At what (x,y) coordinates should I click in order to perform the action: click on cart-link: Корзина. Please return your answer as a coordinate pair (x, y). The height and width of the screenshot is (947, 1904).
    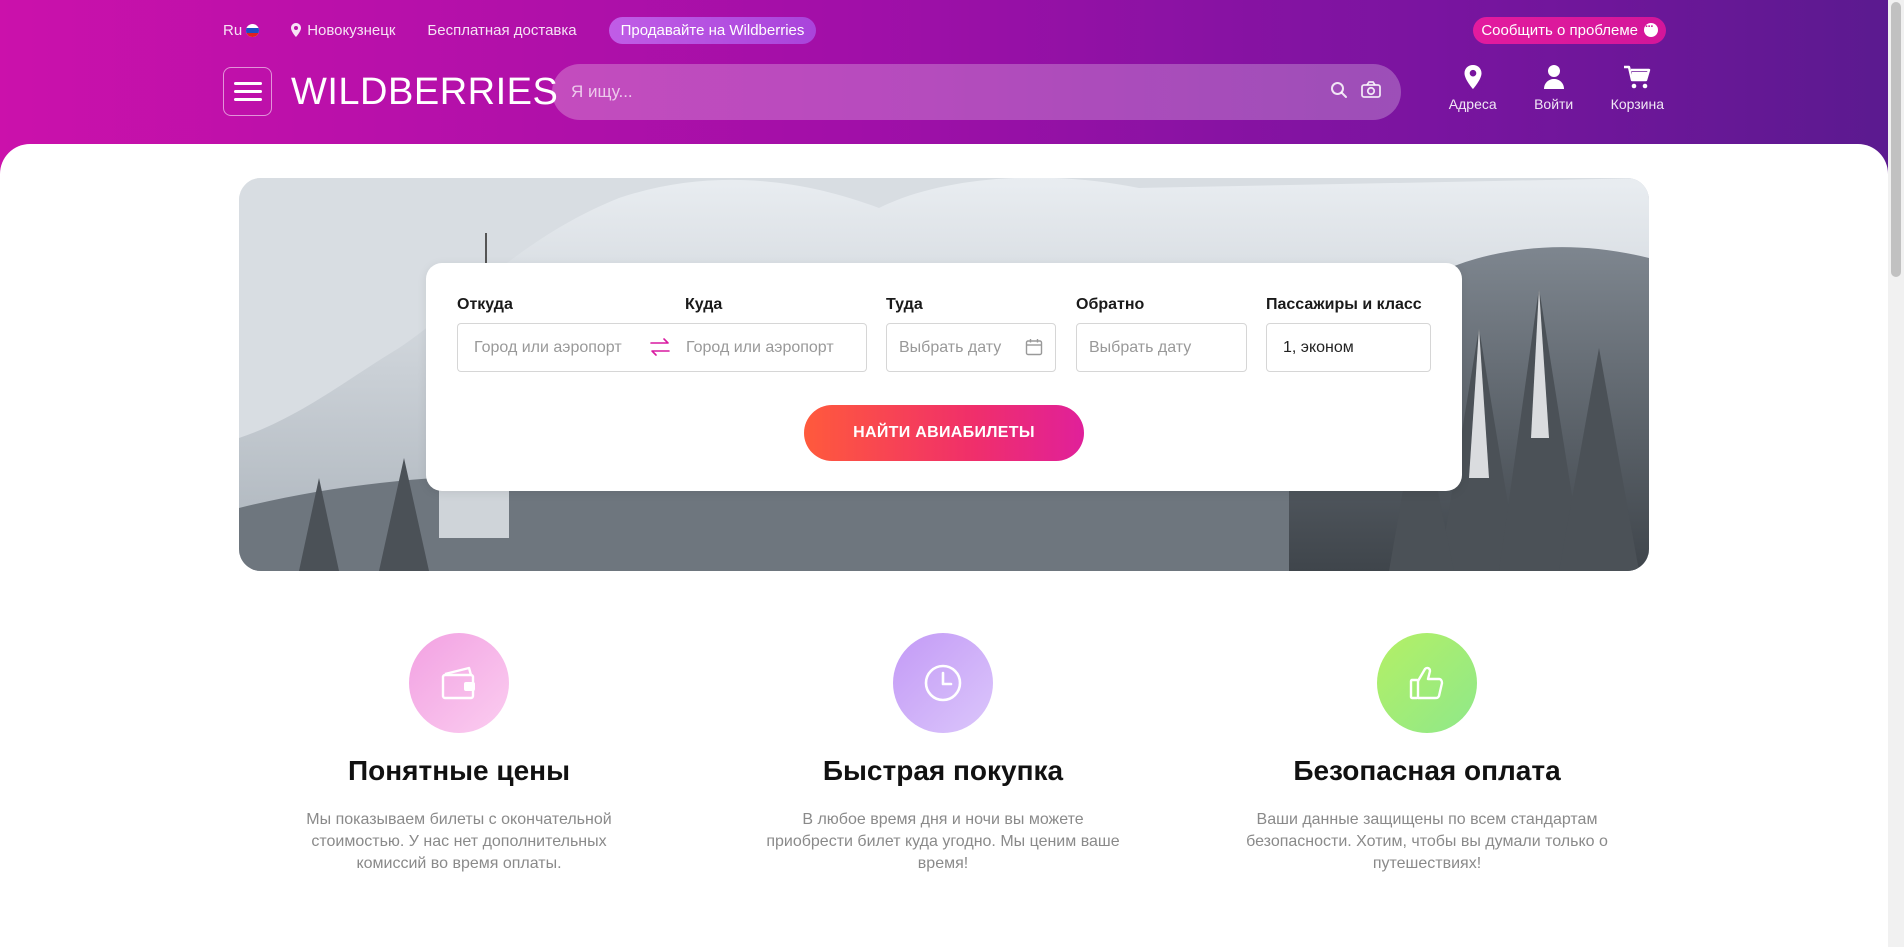
    Looking at the image, I should click on (1637, 88).